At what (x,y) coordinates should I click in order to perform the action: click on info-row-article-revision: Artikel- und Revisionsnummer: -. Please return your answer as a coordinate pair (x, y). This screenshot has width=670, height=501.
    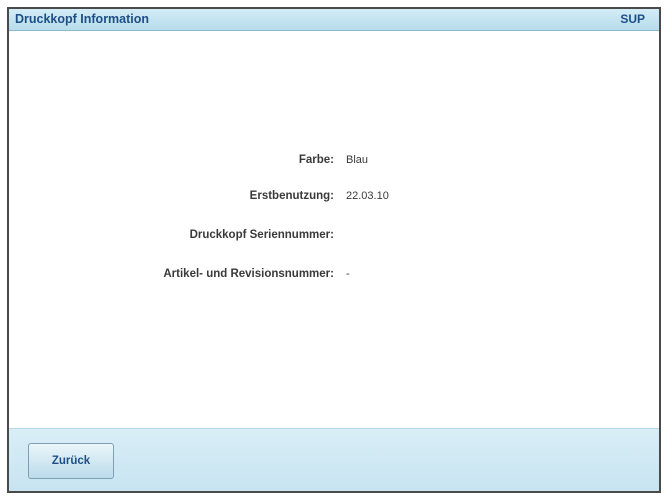
    Looking at the image, I should click on (334, 277).